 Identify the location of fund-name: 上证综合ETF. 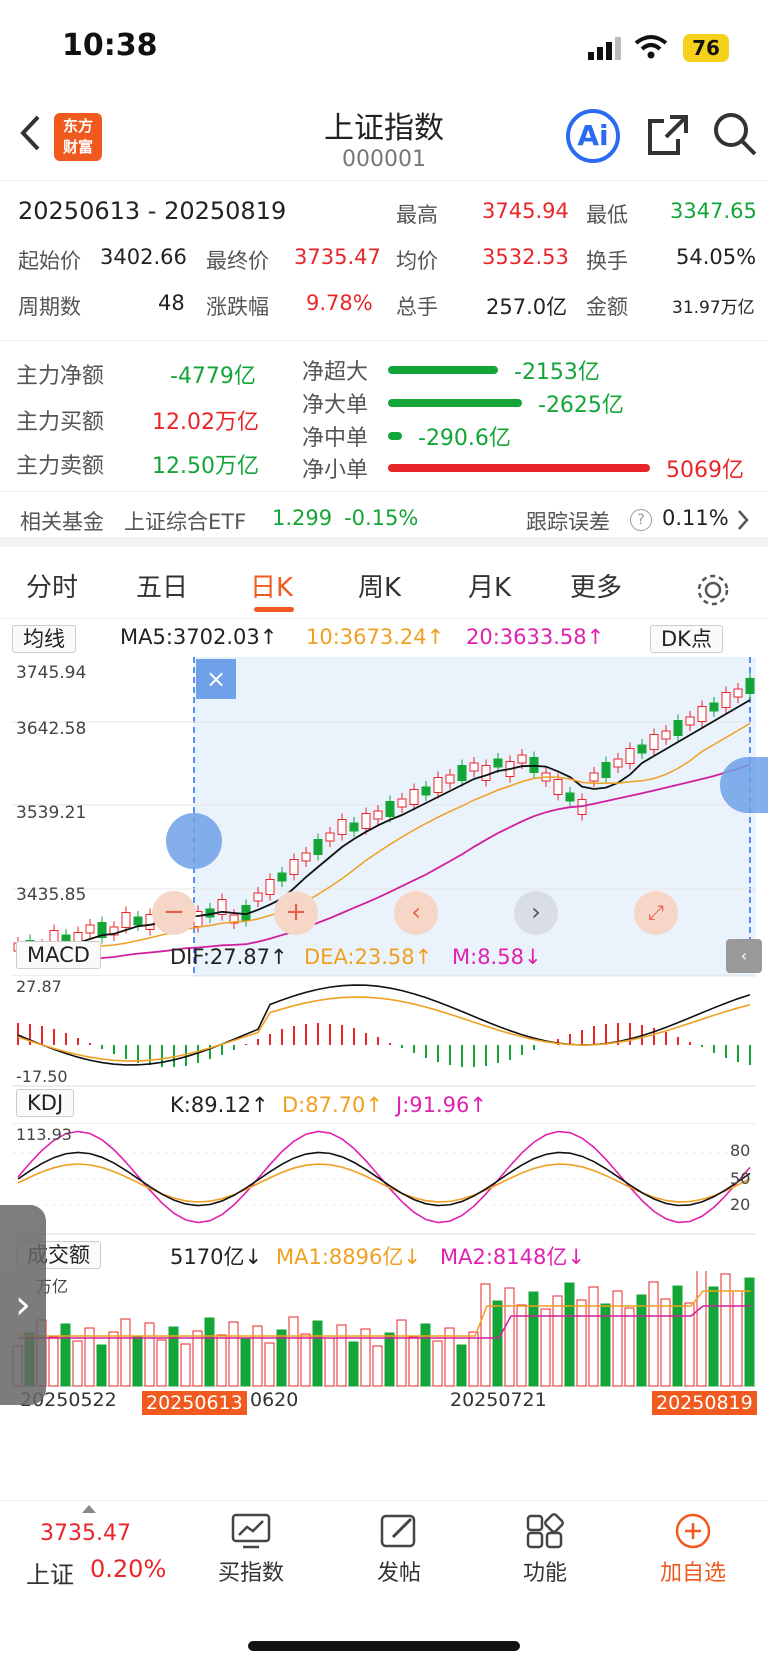
(185, 521).